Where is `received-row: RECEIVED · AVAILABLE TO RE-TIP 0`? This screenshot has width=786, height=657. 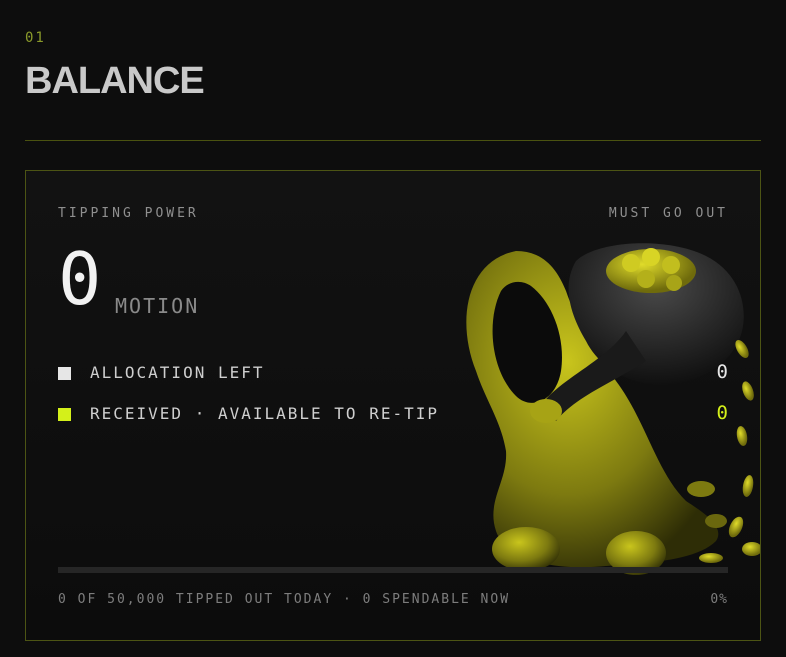
received-row: RECEIVED · AVAILABLE TO RE-TIP 0 is located at coordinates (393, 413).